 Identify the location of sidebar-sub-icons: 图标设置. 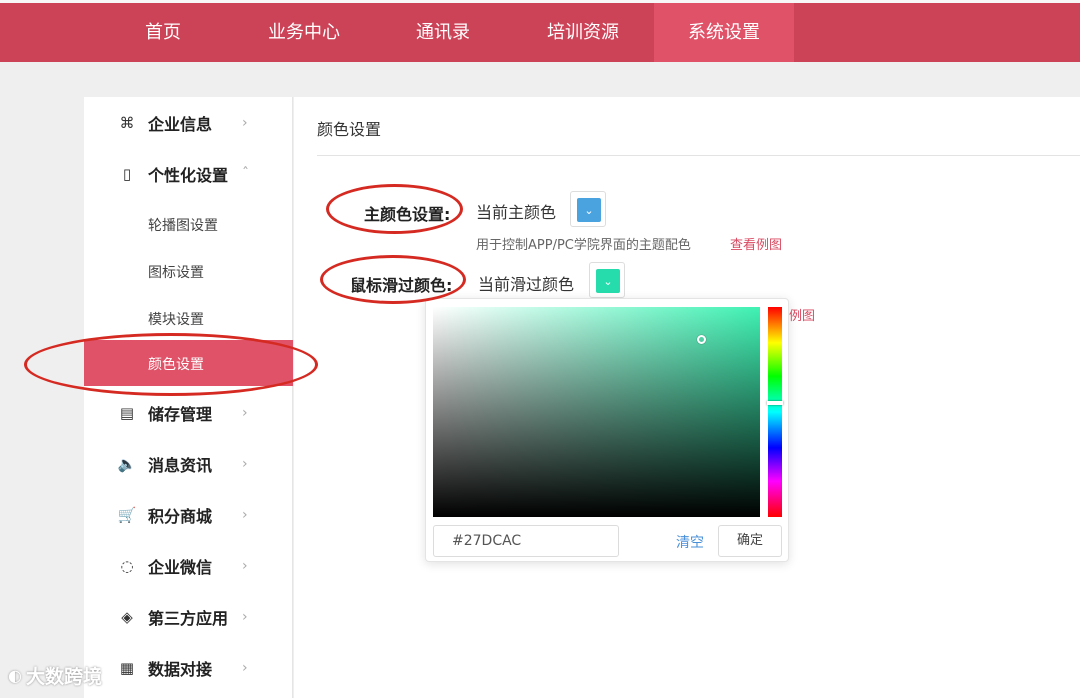
(188, 271).